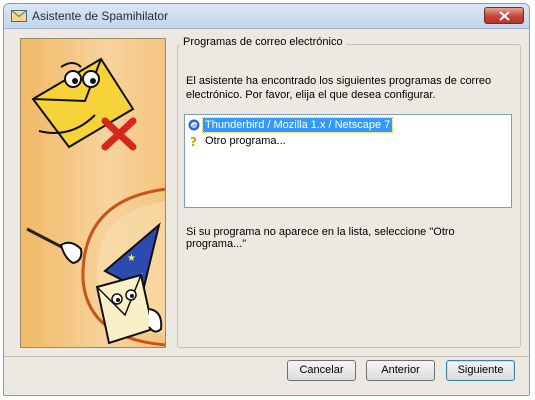 The height and width of the screenshot is (400, 535). I want to click on close-button, so click(504, 15).